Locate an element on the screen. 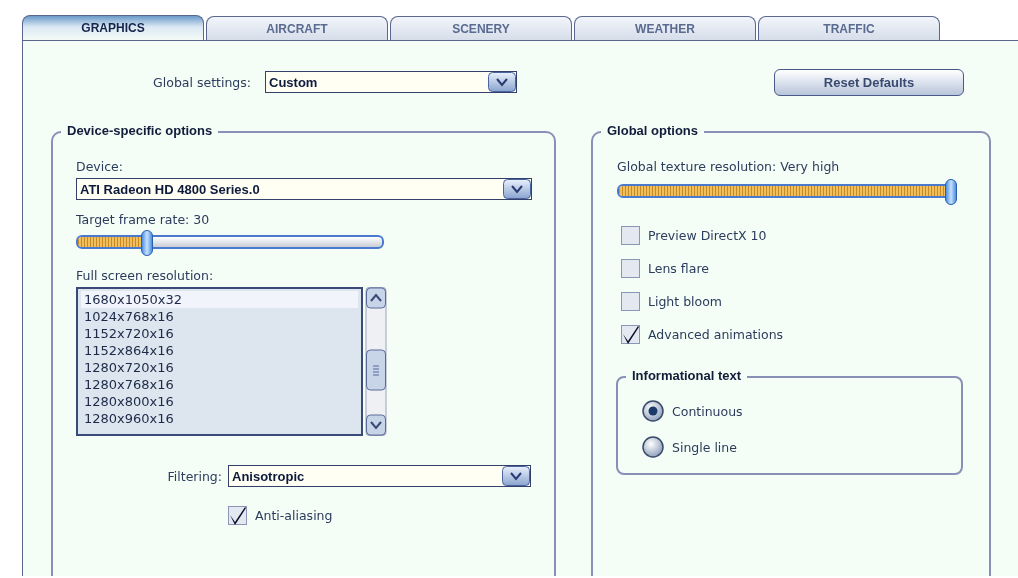 This screenshot has height=578, width=1018. reset-defaults-button: Reset Defaults is located at coordinates (869, 82).